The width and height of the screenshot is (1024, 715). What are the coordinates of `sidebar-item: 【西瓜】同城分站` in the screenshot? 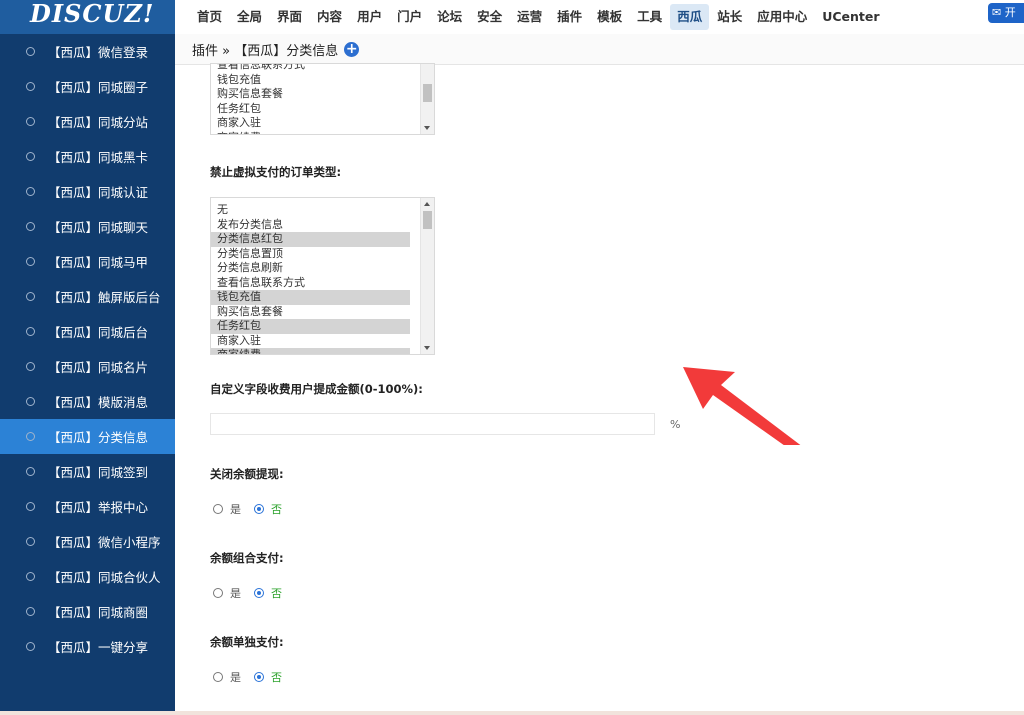 It's located at (87, 121).